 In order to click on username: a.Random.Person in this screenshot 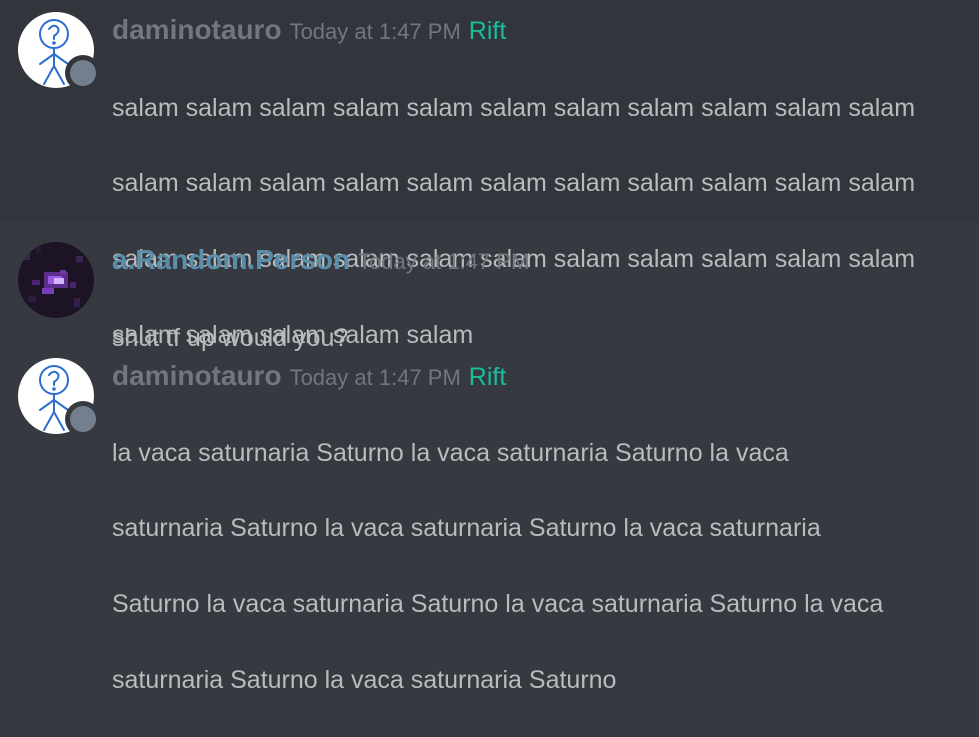, I will do `click(231, 259)`.